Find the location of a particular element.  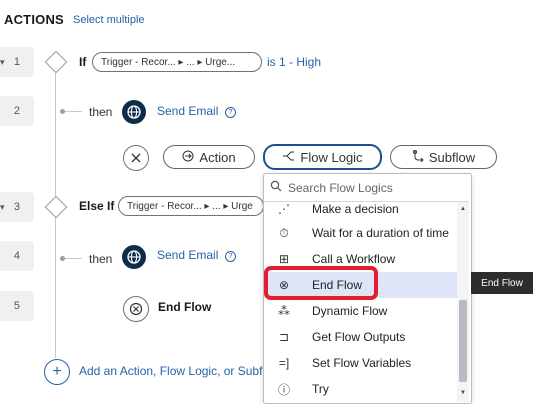

search-icon is located at coordinates (276, 187).